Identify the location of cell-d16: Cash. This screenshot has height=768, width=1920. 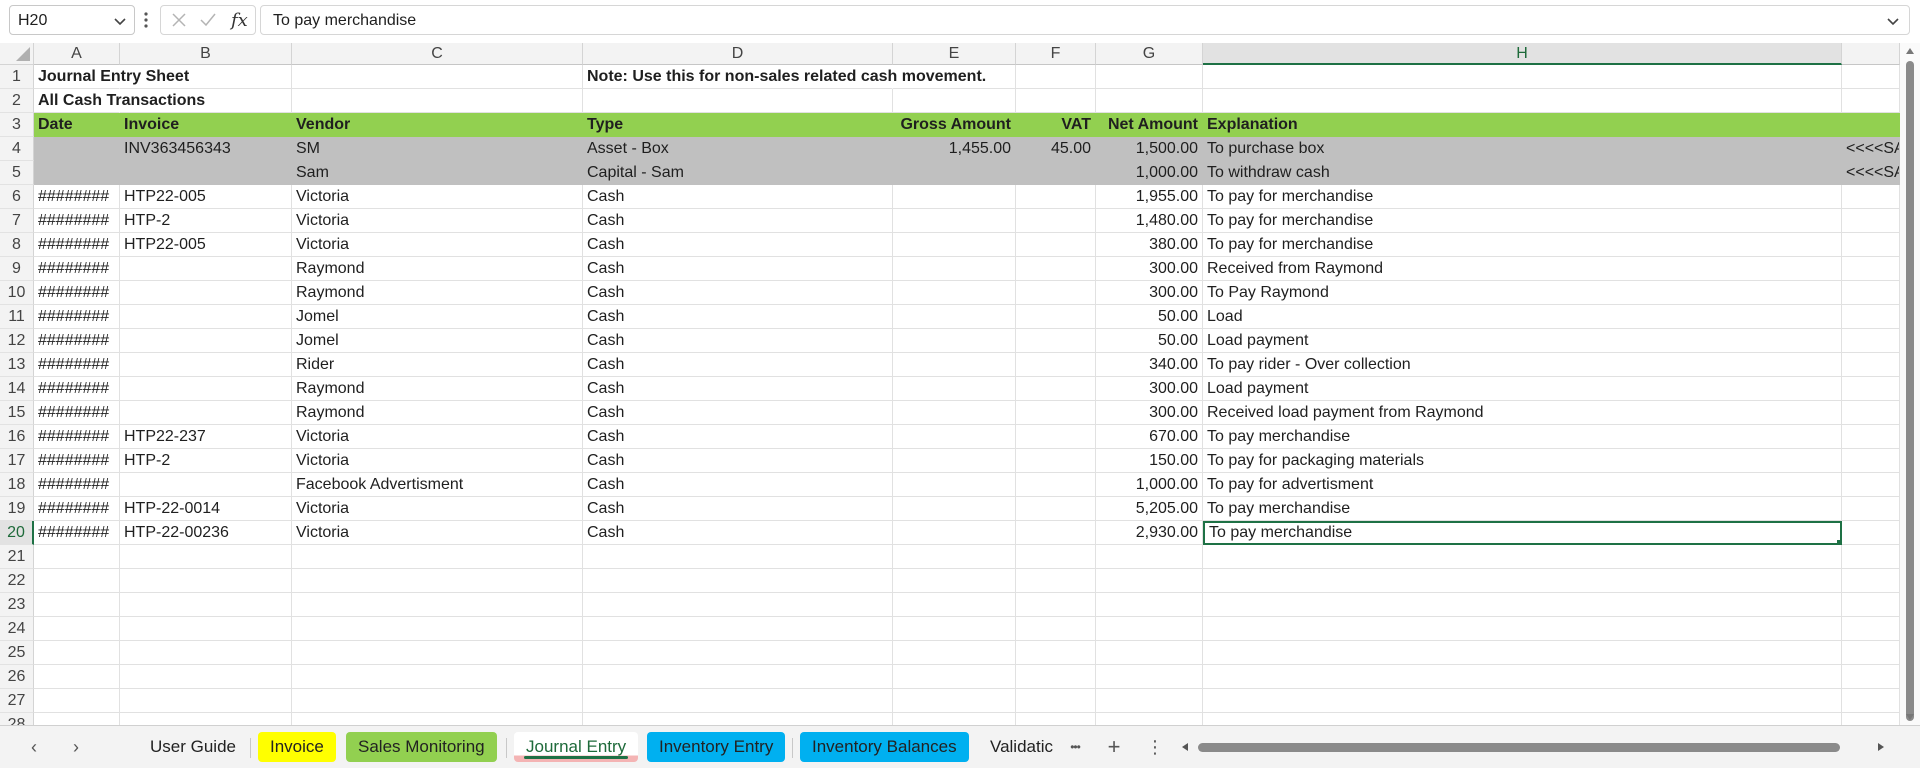
(738, 437).